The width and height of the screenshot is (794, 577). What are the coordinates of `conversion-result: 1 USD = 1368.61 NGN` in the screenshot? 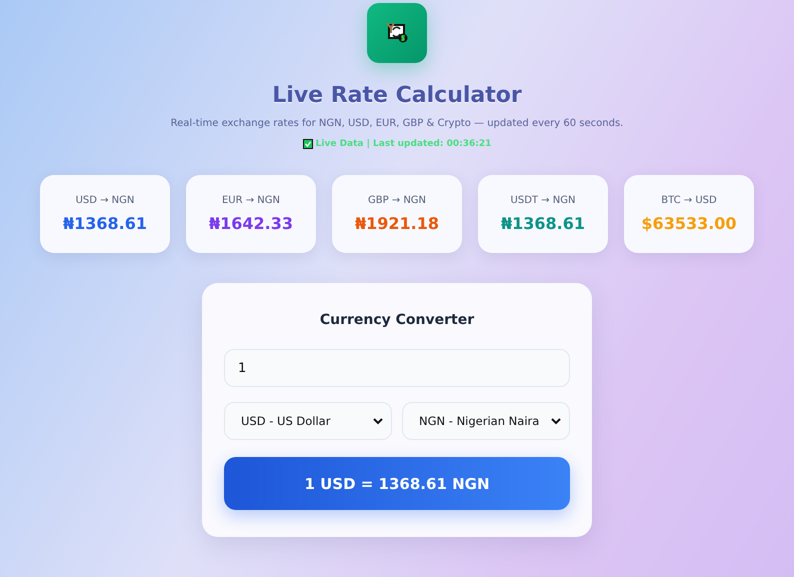 It's located at (397, 483).